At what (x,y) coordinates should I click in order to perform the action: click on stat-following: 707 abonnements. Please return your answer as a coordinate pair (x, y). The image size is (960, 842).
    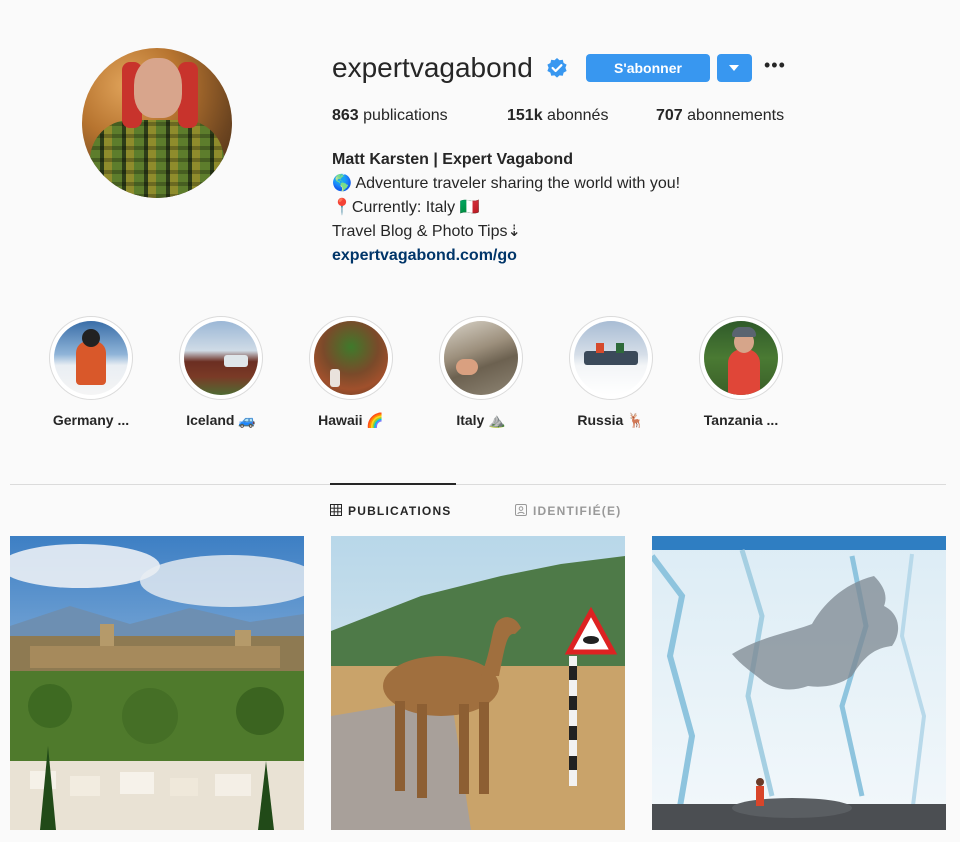
    Looking at the image, I should click on (720, 116).